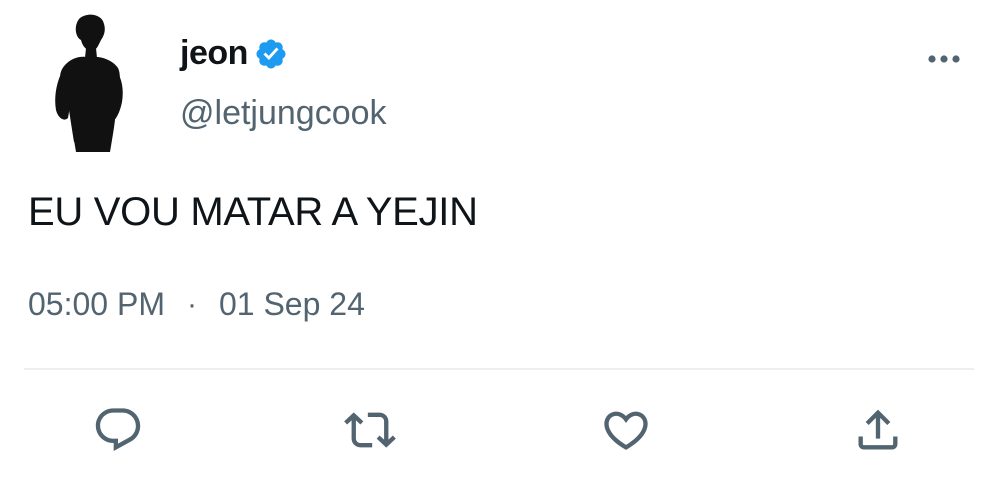  Describe the element at coordinates (499, 369) in the screenshot. I see `divider` at that location.